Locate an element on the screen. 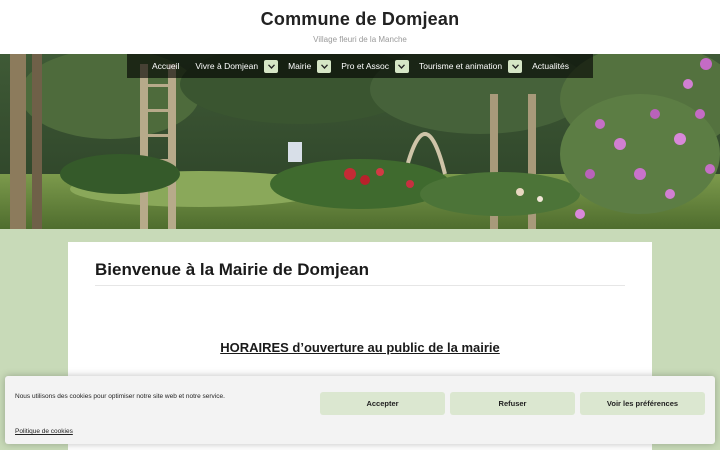  nav-item-label: Tourisme et animation is located at coordinates (460, 66).